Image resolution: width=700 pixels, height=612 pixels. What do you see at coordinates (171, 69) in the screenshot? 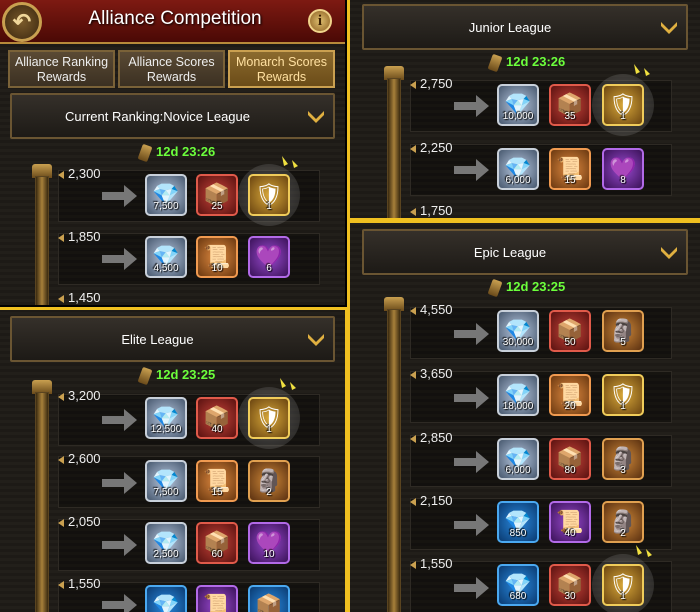
I see `tab-alliance-scores-rewards: Alliance Scores Rewards` at bounding box center [171, 69].